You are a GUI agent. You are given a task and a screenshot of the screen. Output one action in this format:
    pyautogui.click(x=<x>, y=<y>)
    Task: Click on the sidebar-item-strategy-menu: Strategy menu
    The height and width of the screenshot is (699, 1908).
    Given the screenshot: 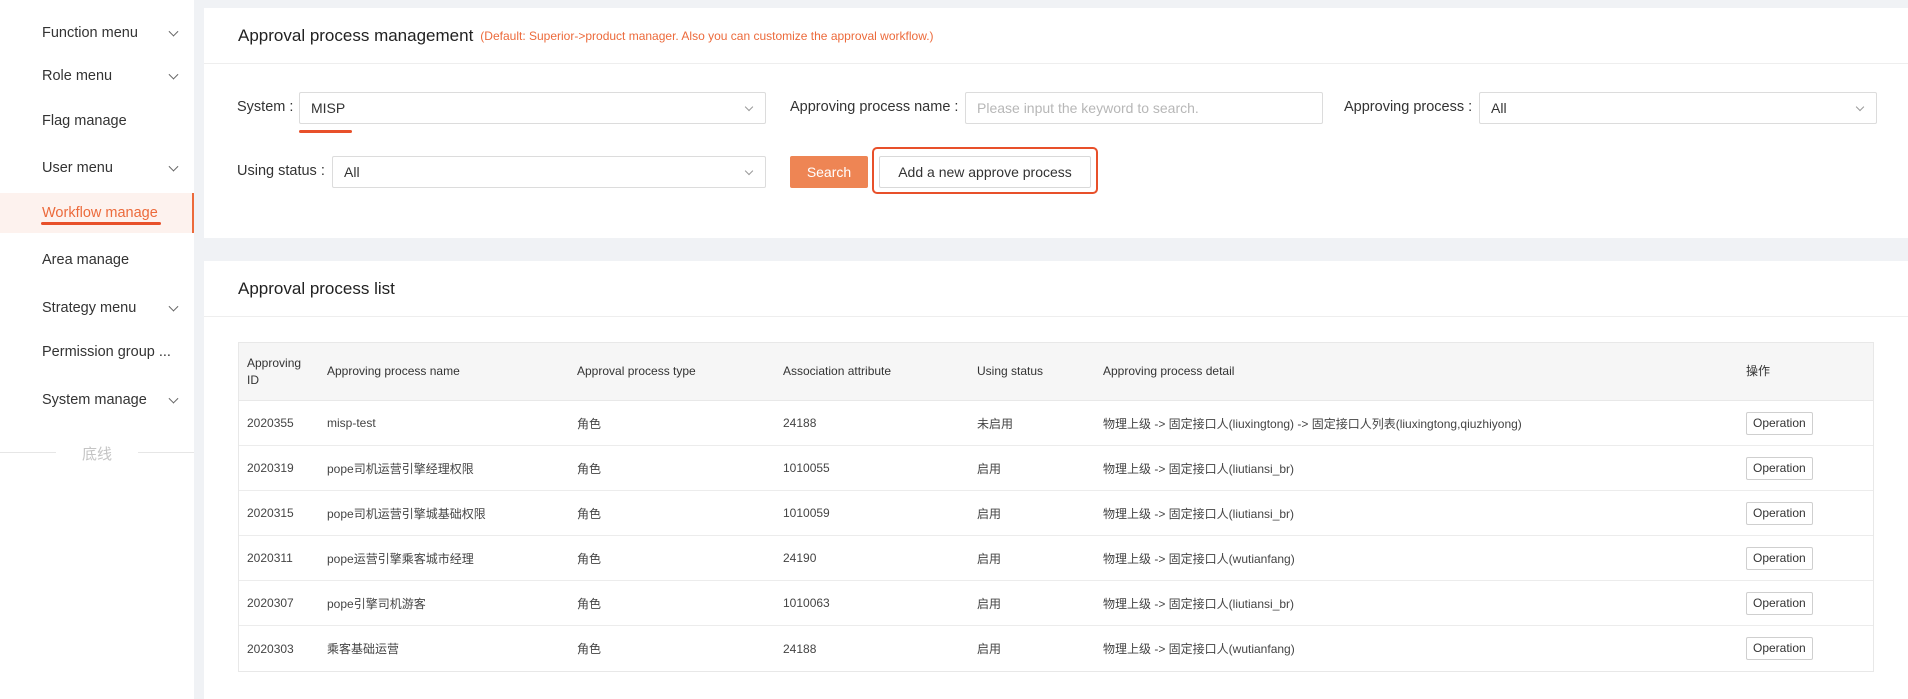 What is the action you would take?
    pyautogui.click(x=97, y=308)
    